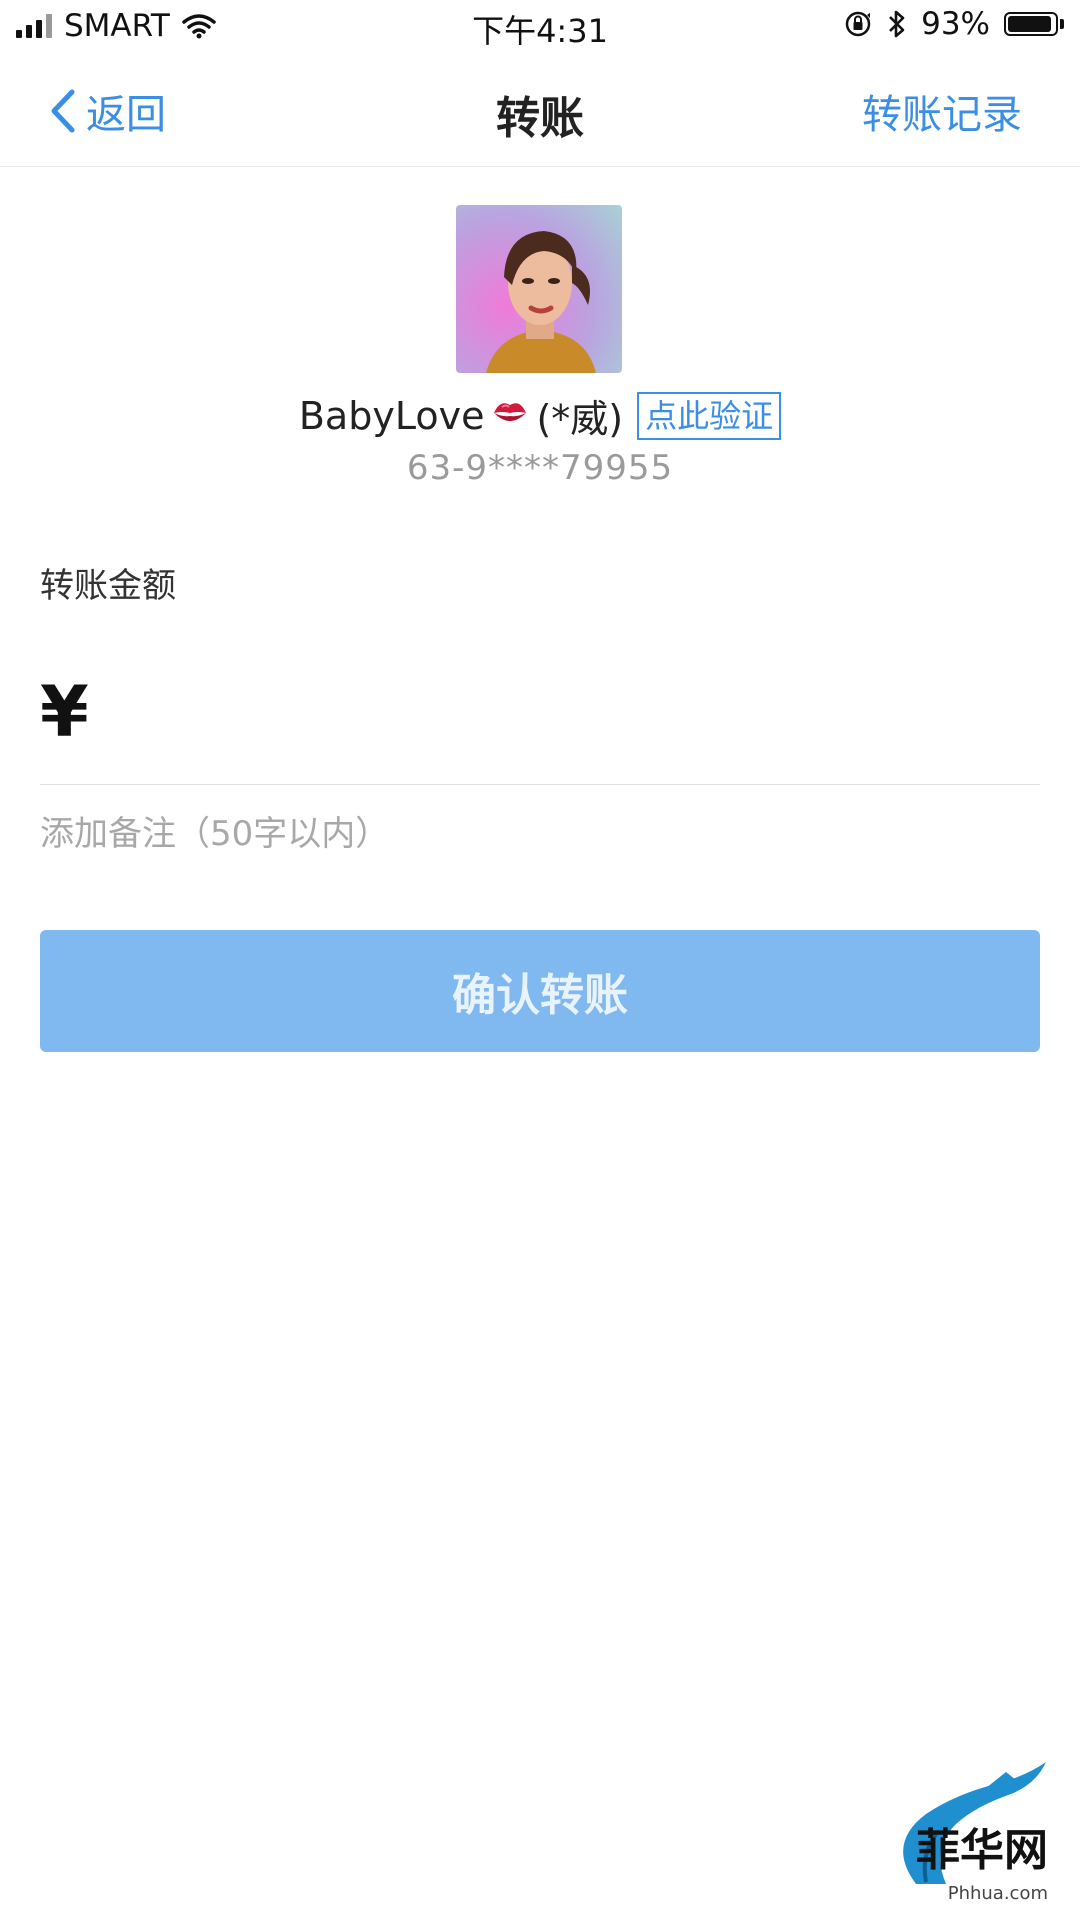 The height and width of the screenshot is (1920, 1080). What do you see at coordinates (64, 712) in the screenshot?
I see `currency-symbol: ¥` at bounding box center [64, 712].